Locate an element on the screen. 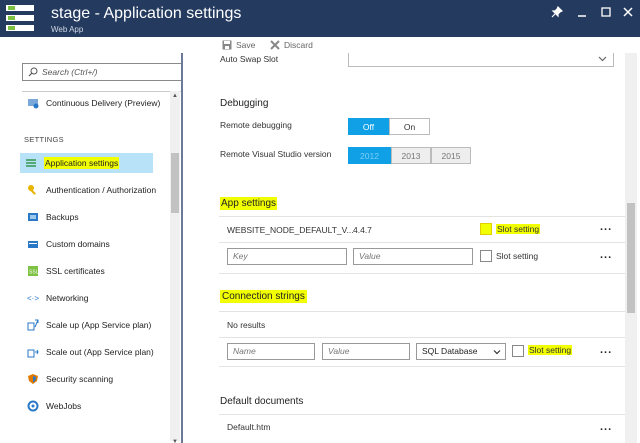  sidebar-item-scale-up: Scale up (App Service plan) is located at coordinates (96, 325).